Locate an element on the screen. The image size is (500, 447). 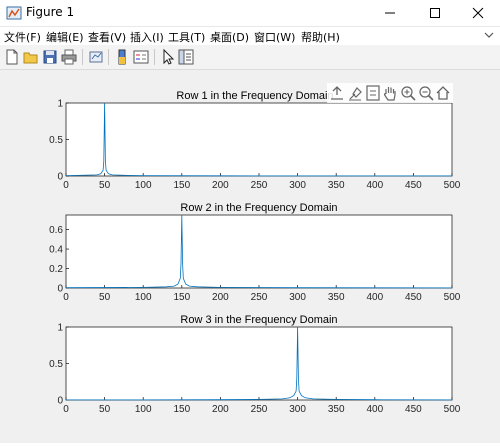
print-icon is located at coordinates (69, 57).